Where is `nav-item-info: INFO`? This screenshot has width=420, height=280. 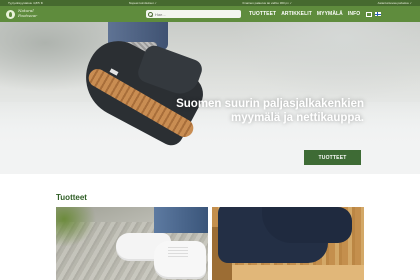
nav-item-info: INFO is located at coordinates (354, 14).